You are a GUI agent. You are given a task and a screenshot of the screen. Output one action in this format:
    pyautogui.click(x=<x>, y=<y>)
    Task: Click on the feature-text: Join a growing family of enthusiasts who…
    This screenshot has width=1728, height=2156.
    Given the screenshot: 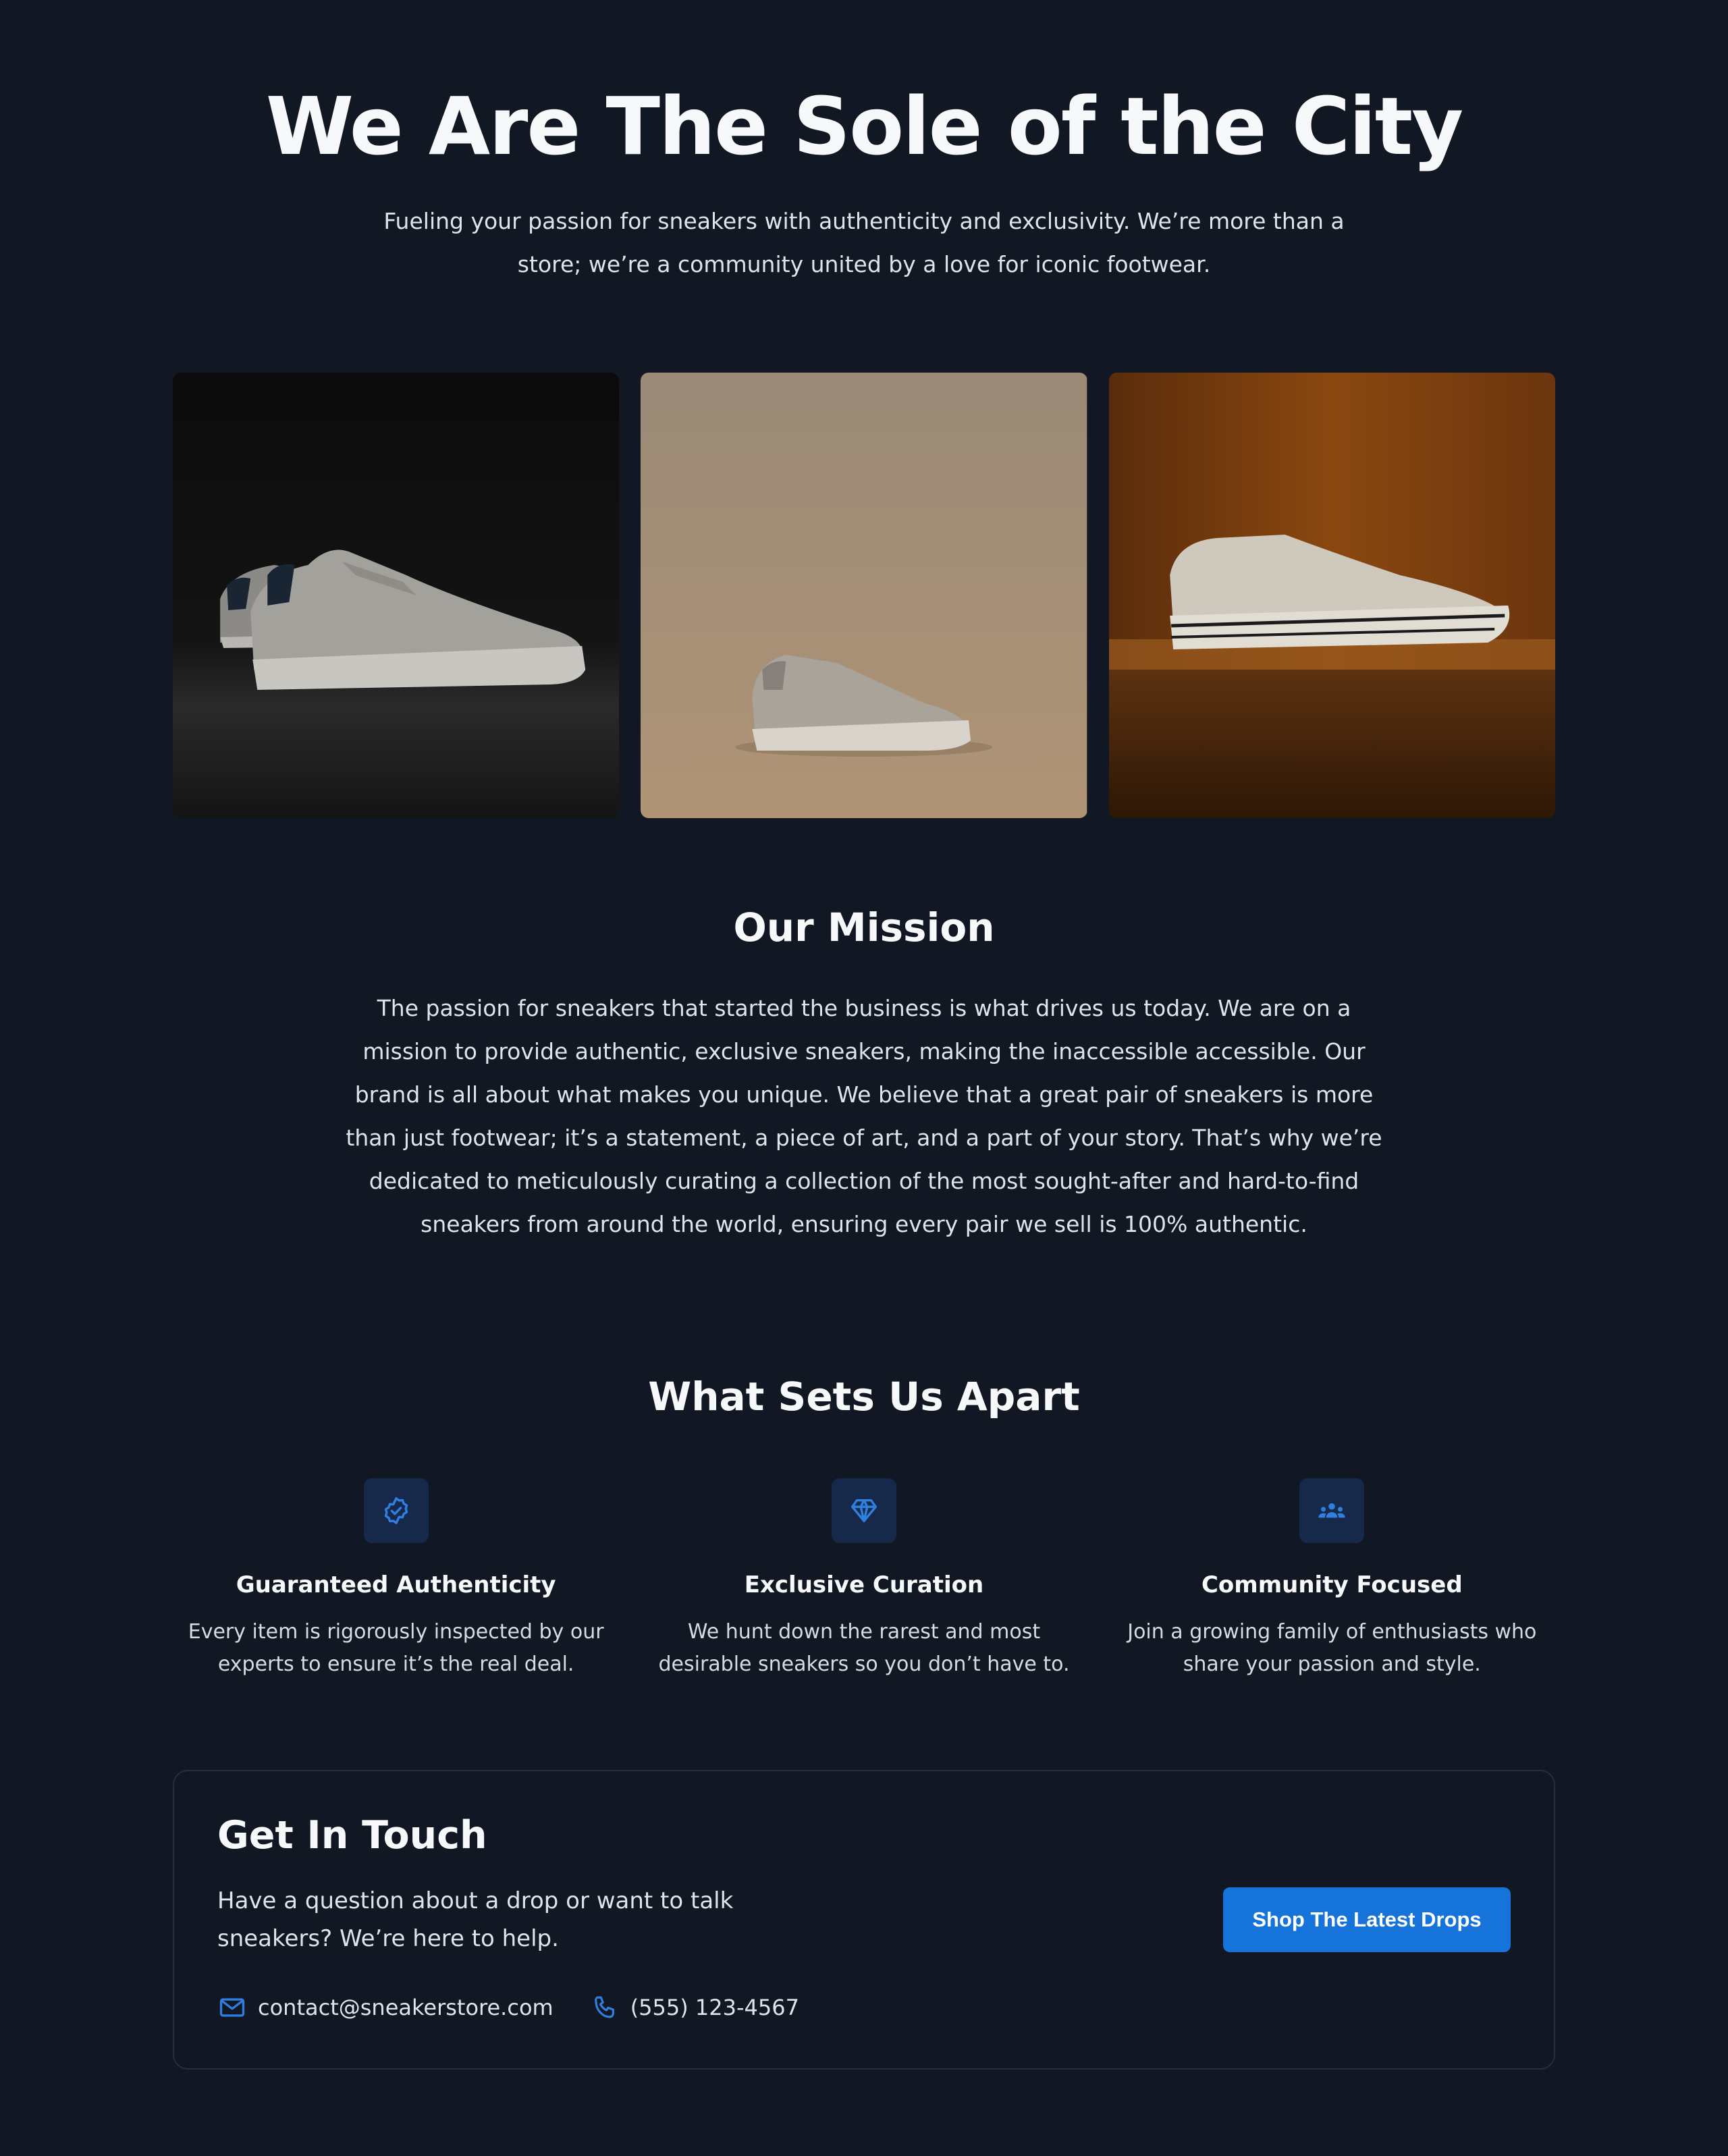 What is the action you would take?
    pyautogui.click(x=1332, y=1648)
    